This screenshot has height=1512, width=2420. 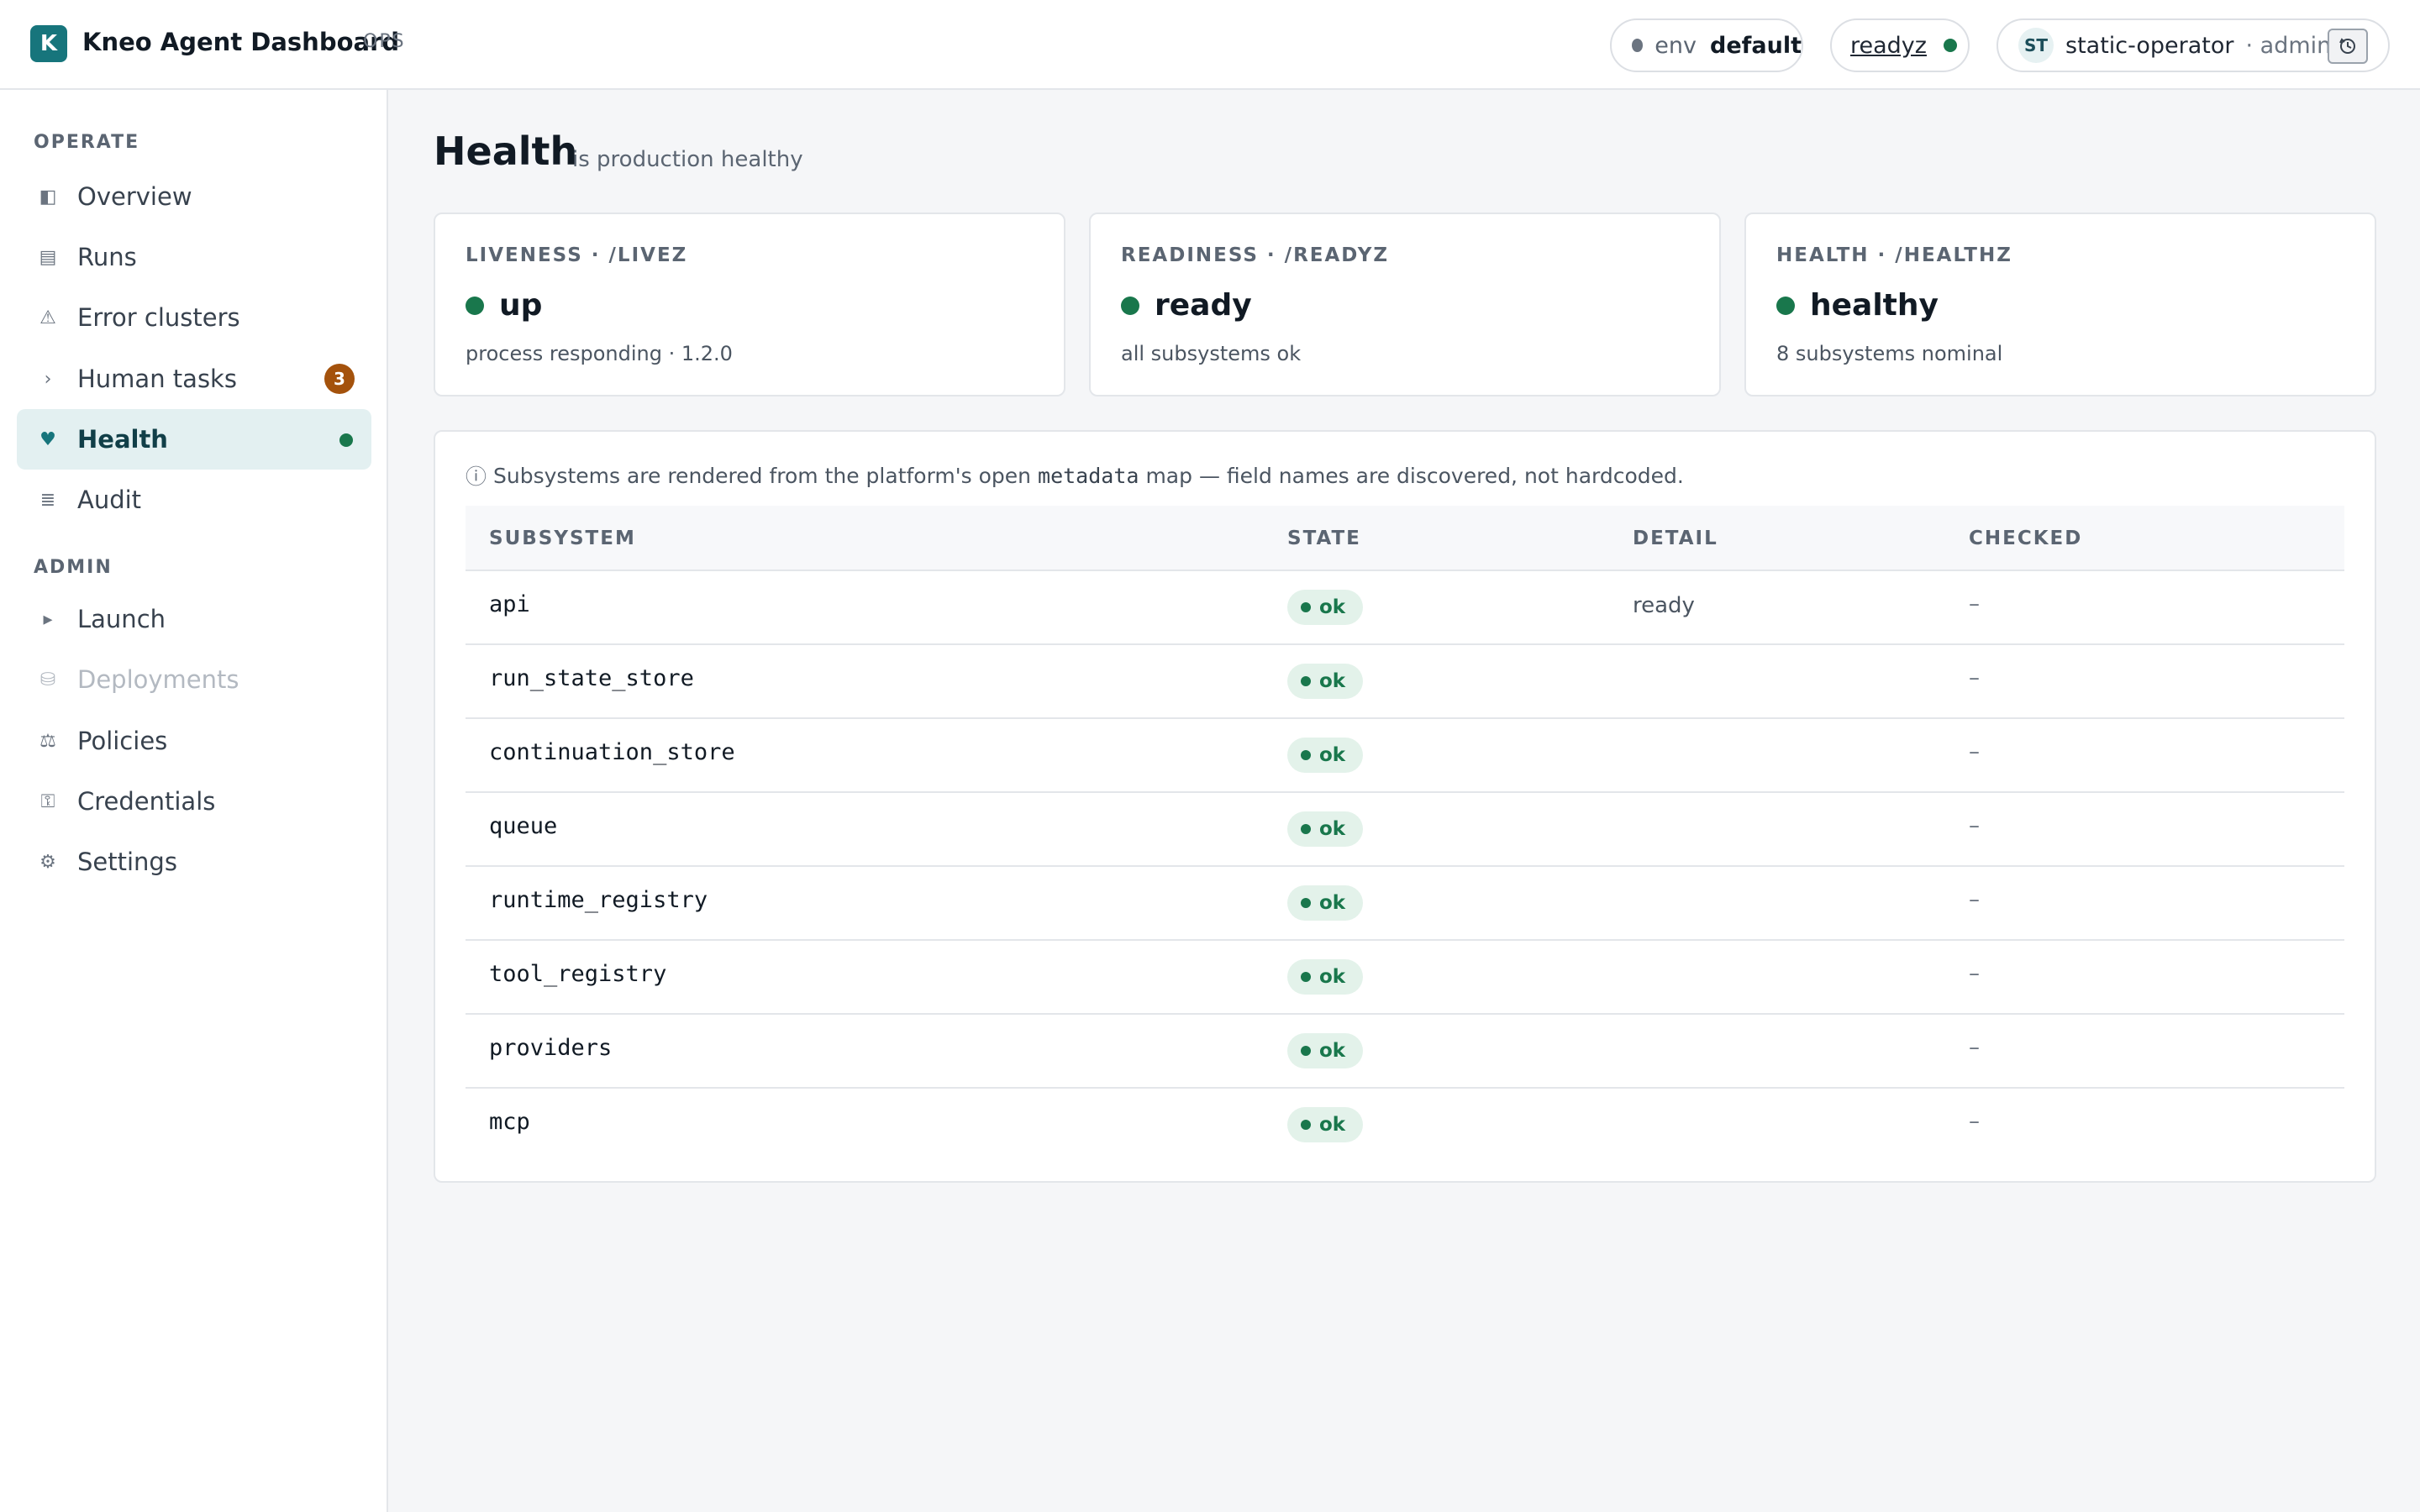 What do you see at coordinates (194, 257) in the screenshot?
I see `sidebar-item-runs: ▤ Runs` at bounding box center [194, 257].